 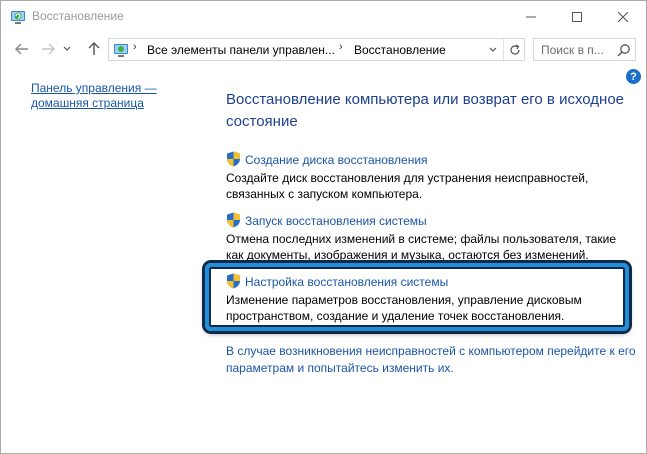 I want to click on search-icon, so click(x=624, y=50).